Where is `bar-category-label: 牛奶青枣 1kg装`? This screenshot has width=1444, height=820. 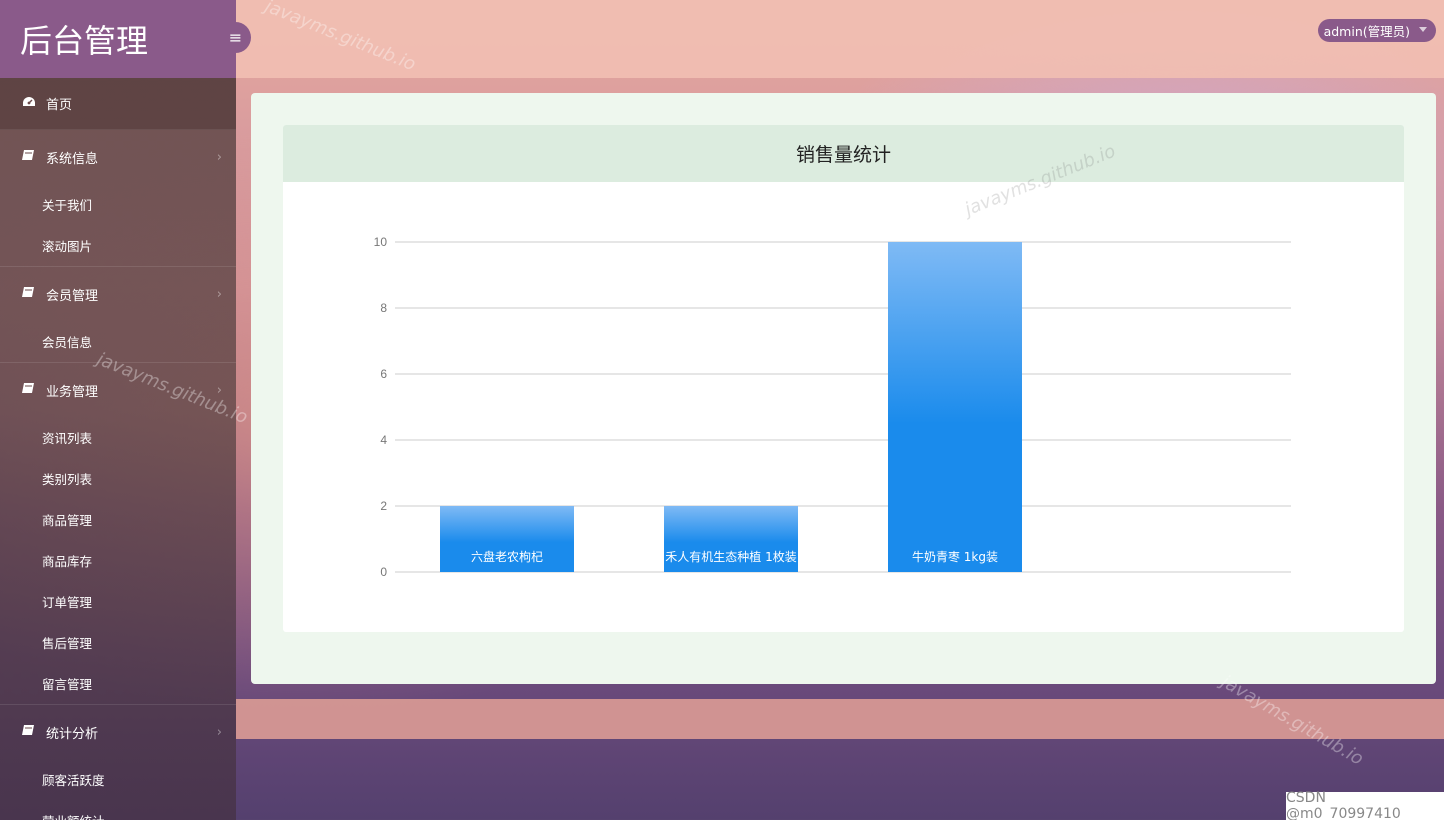 bar-category-label: 牛奶青枣 1kg装 is located at coordinates (955, 556).